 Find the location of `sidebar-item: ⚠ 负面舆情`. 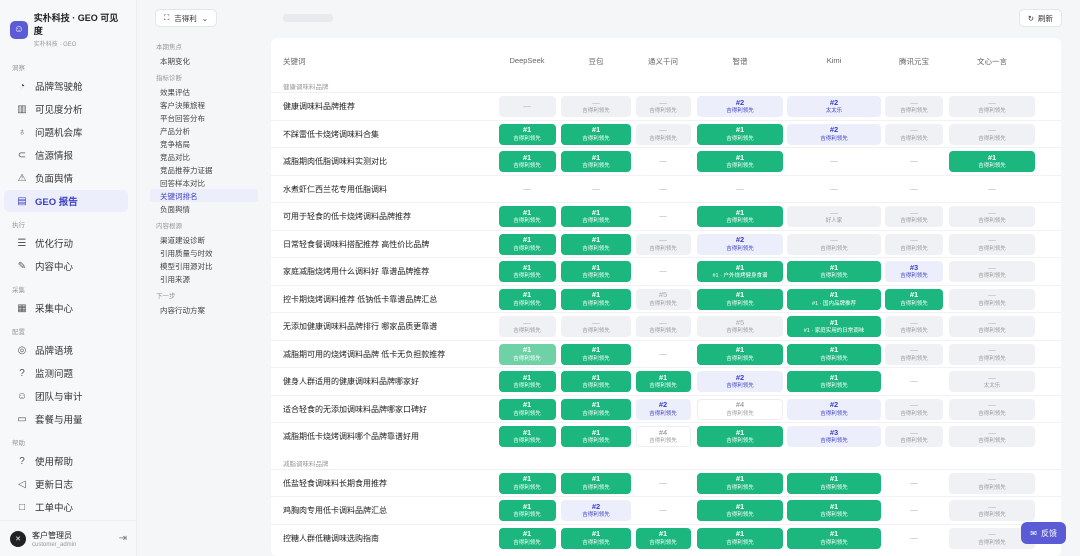

sidebar-item: ⚠ 负面舆情 is located at coordinates (66, 178).